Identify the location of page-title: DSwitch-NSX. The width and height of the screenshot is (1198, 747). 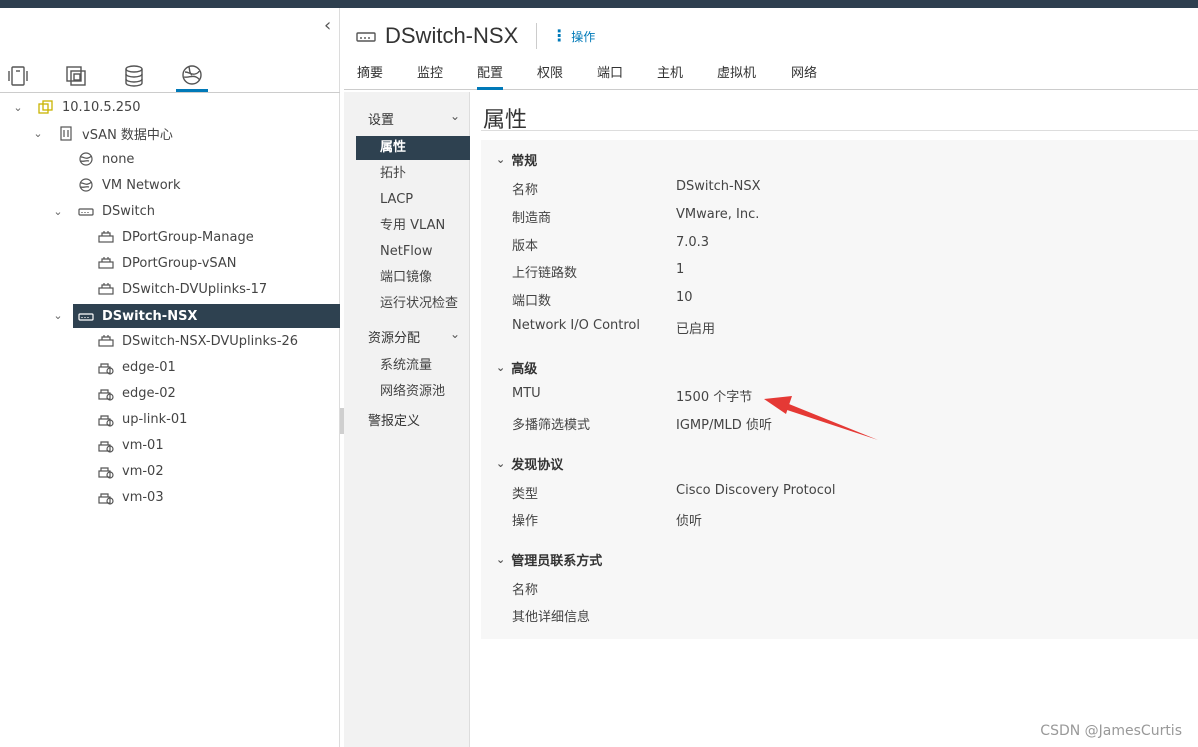
(452, 35).